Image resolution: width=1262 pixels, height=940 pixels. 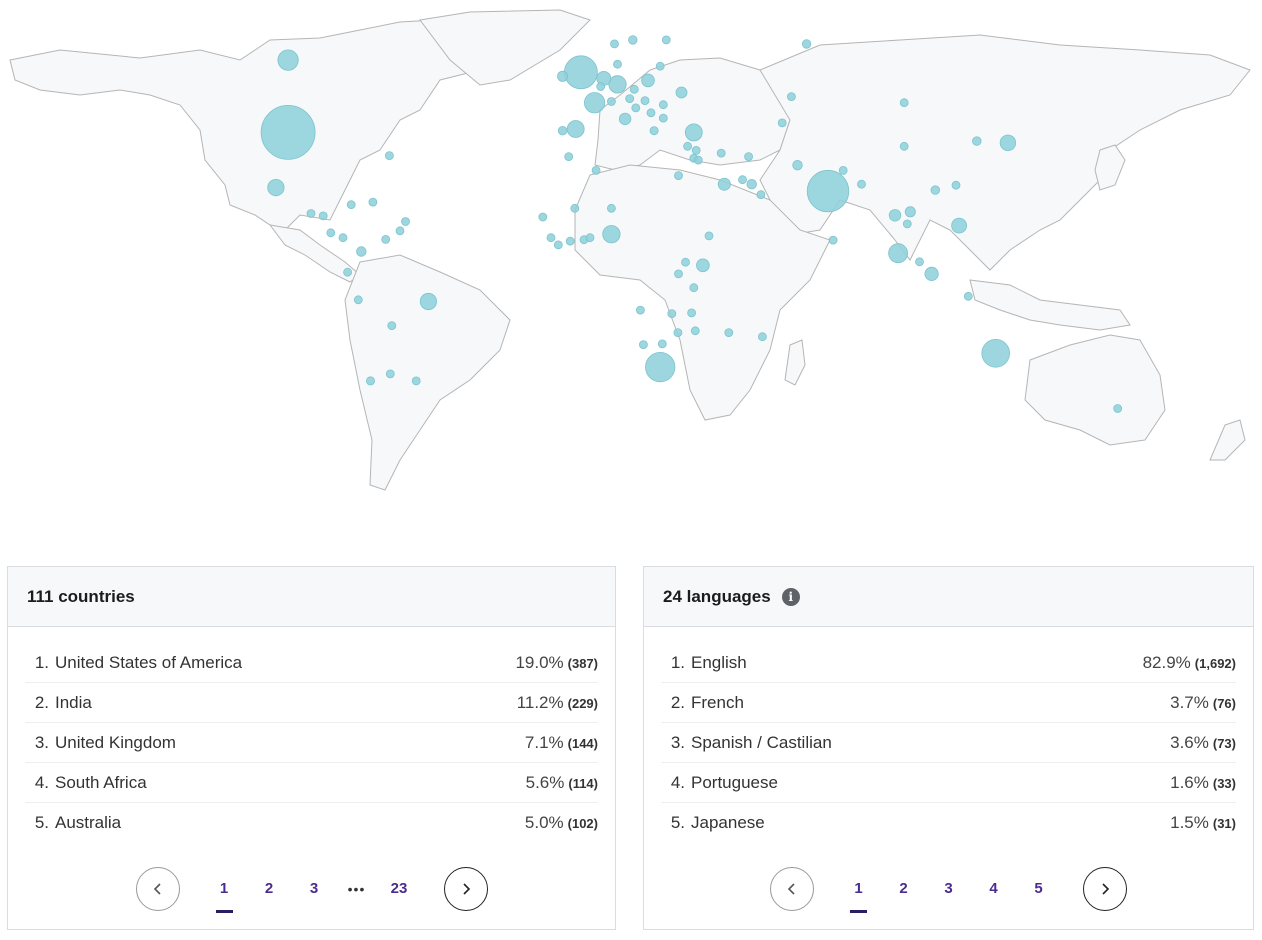 What do you see at coordinates (1038, 889) in the screenshot?
I see `page-5-button: 5` at bounding box center [1038, 889].